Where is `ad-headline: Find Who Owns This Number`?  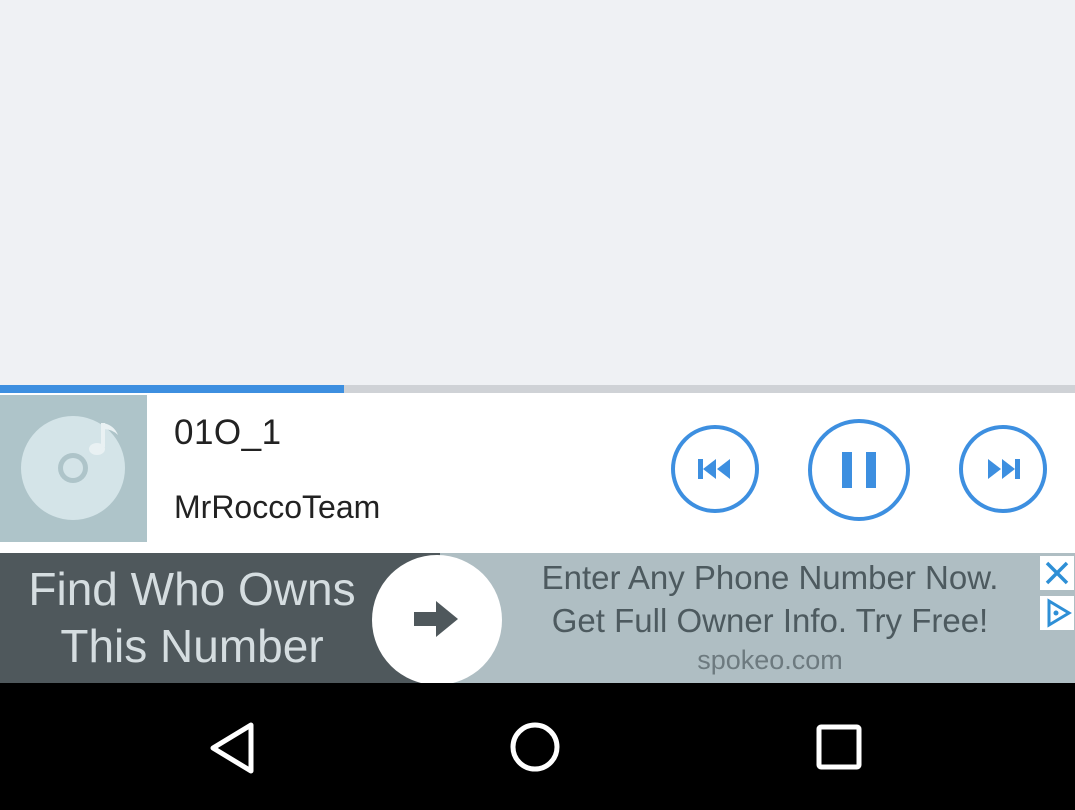
ad-headline: Find Who Owns This Number is located at coordinates (192, 618).